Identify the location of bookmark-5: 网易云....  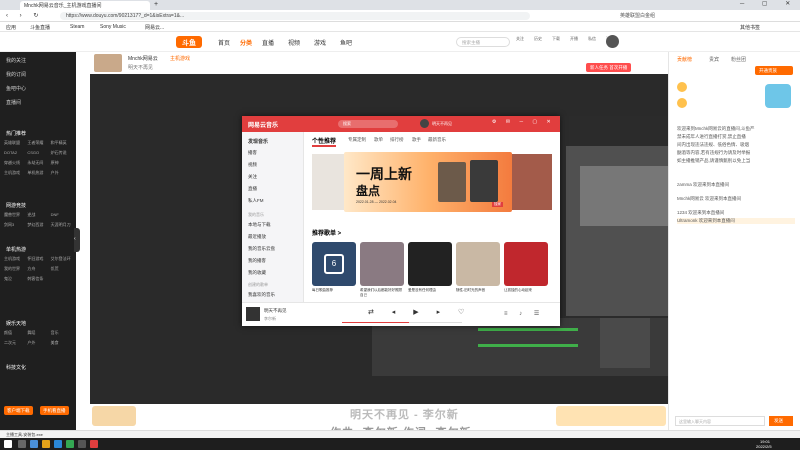
(154, 27).